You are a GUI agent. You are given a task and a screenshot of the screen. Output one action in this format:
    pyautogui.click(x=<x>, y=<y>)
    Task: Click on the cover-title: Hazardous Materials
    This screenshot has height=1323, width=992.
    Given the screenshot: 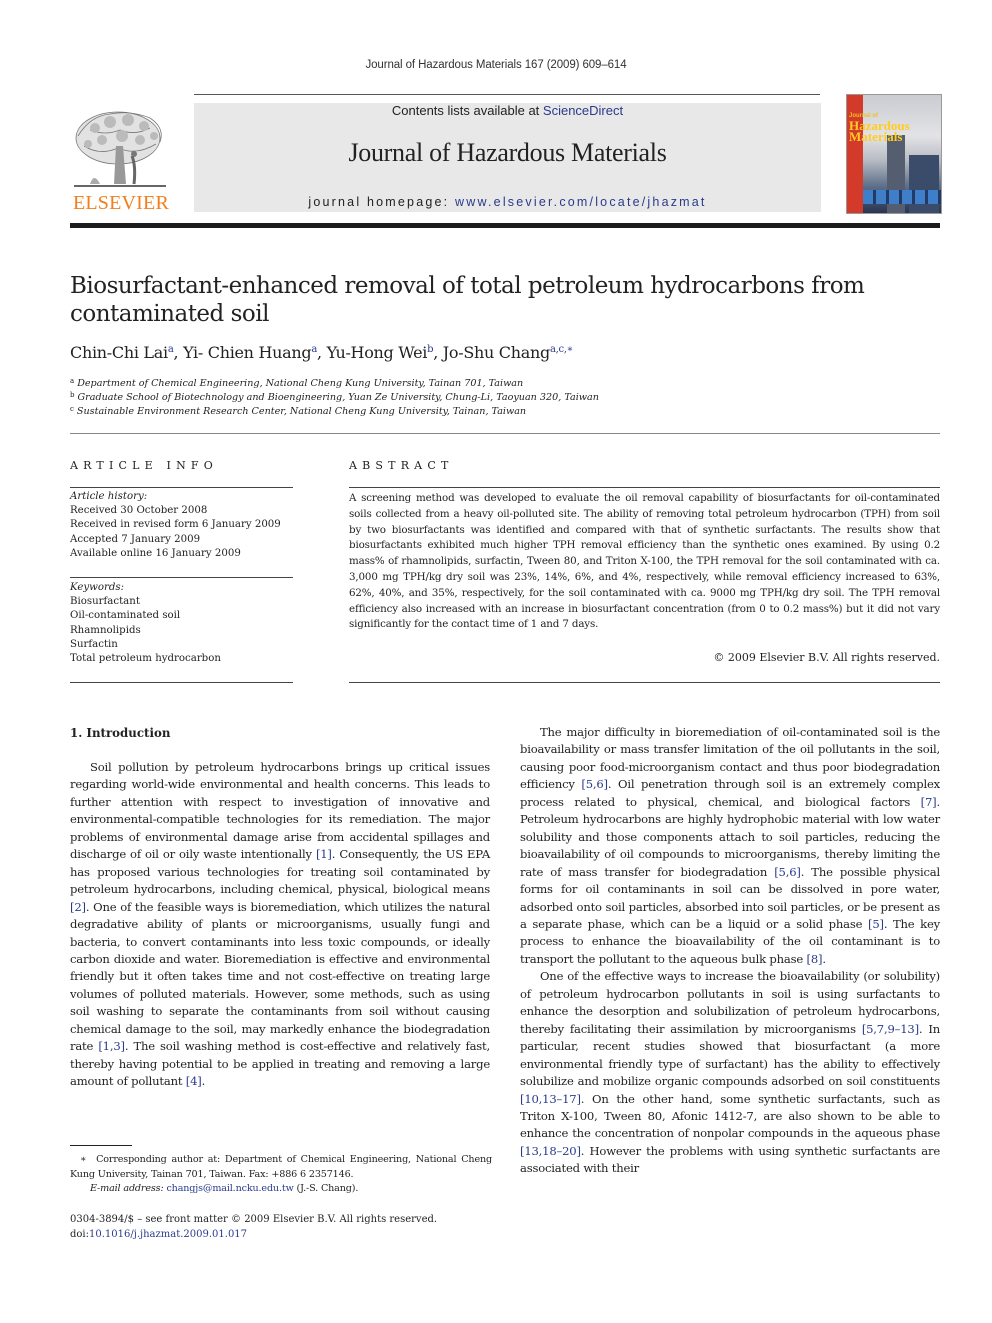 What is the action you would take?
    pyautogui.click(x=879, y=131)
    